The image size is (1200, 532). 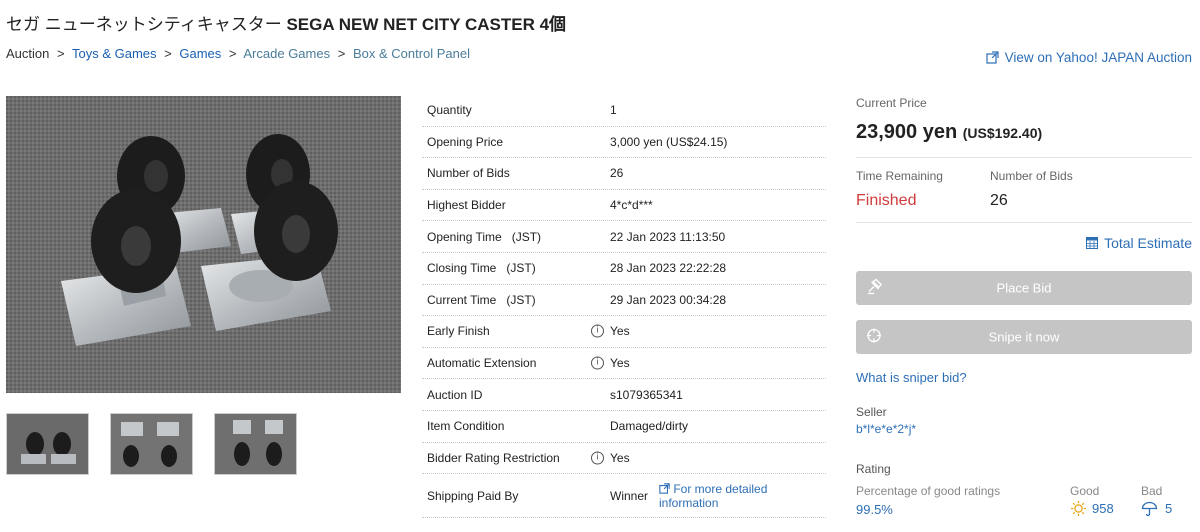 What do you see at coordinates (886, 429) in the screenshot?
I see `seller-link: b*l*e*e*2*j*` at bounding box center [886, 429].